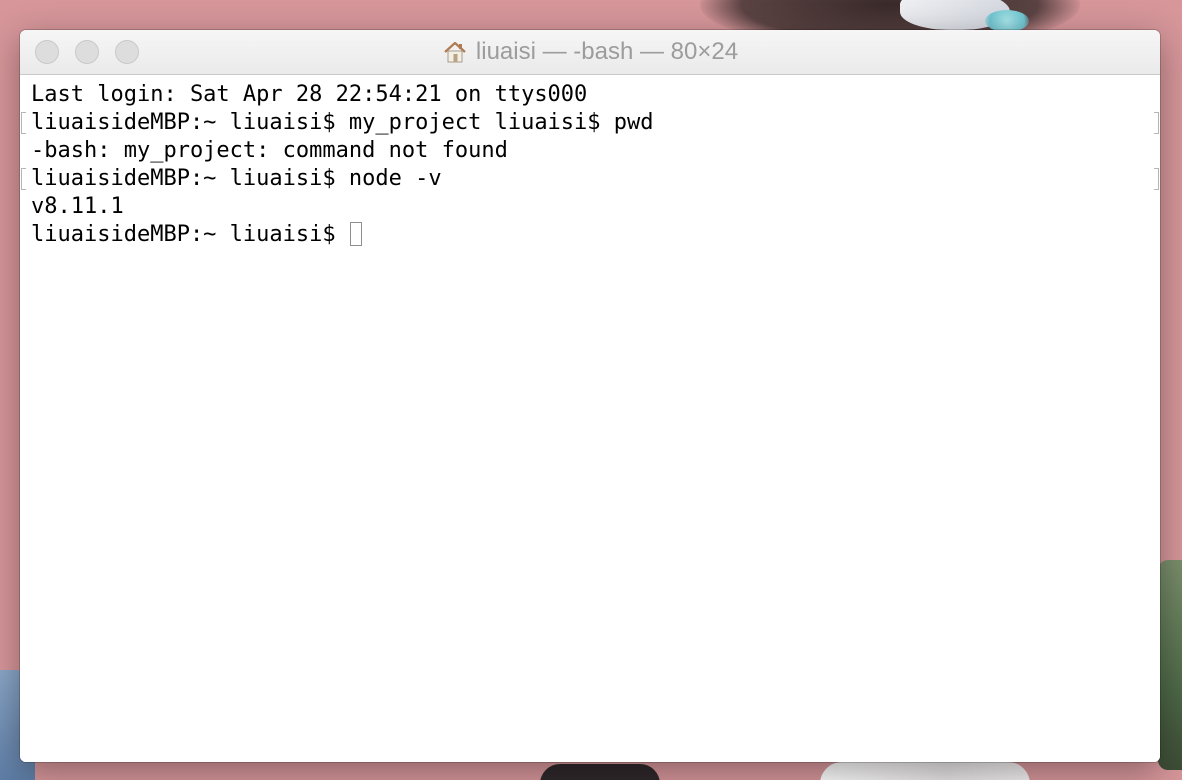 The width and height of the screenshot is (1182, 780). I want to click on home-icon, so click(455, 52).